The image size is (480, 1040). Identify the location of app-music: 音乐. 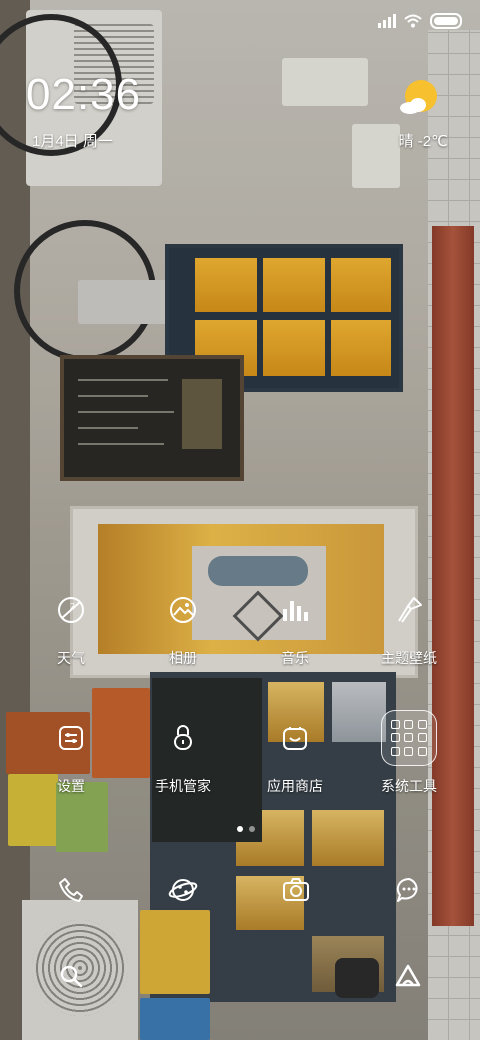
(295, 627).